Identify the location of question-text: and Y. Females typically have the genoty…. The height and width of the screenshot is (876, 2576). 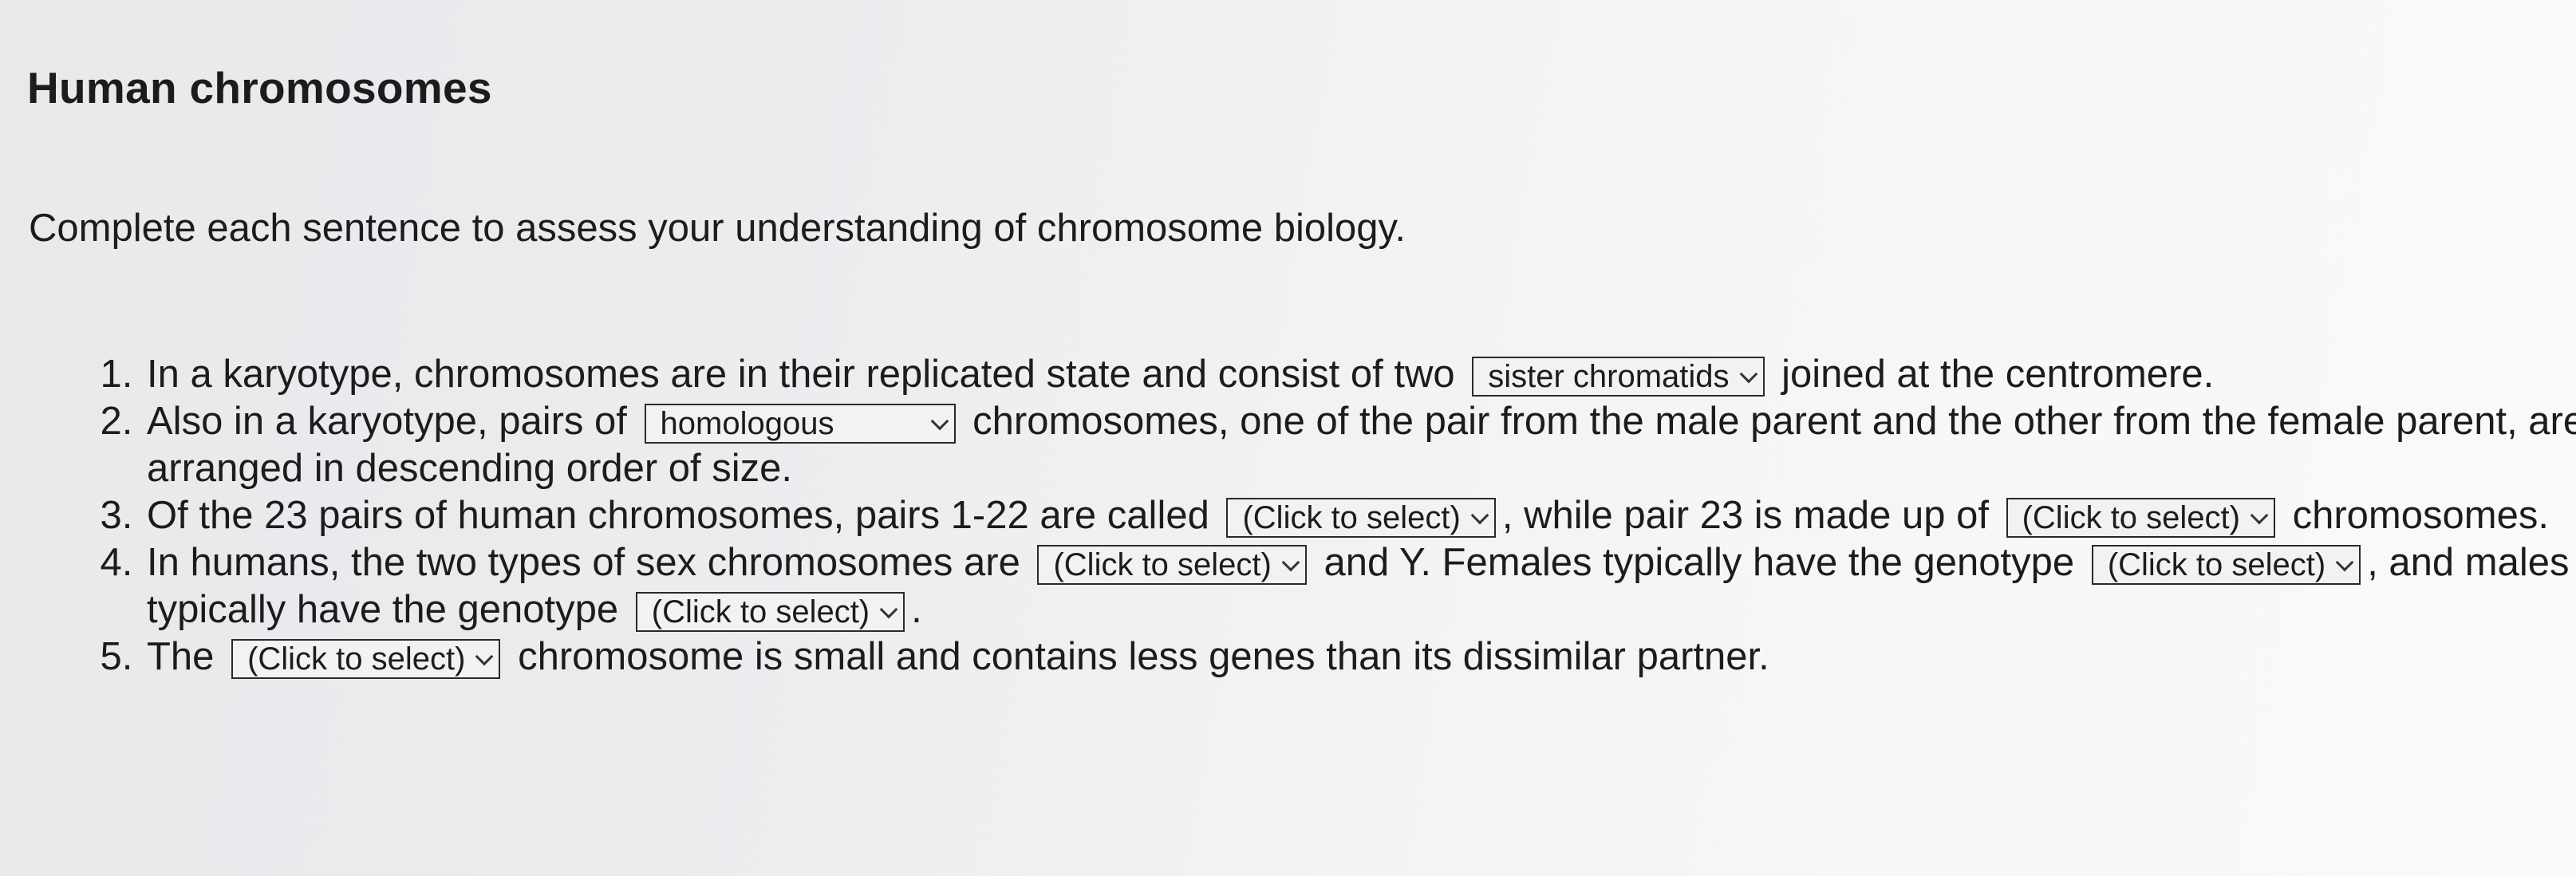
(1699, 562).